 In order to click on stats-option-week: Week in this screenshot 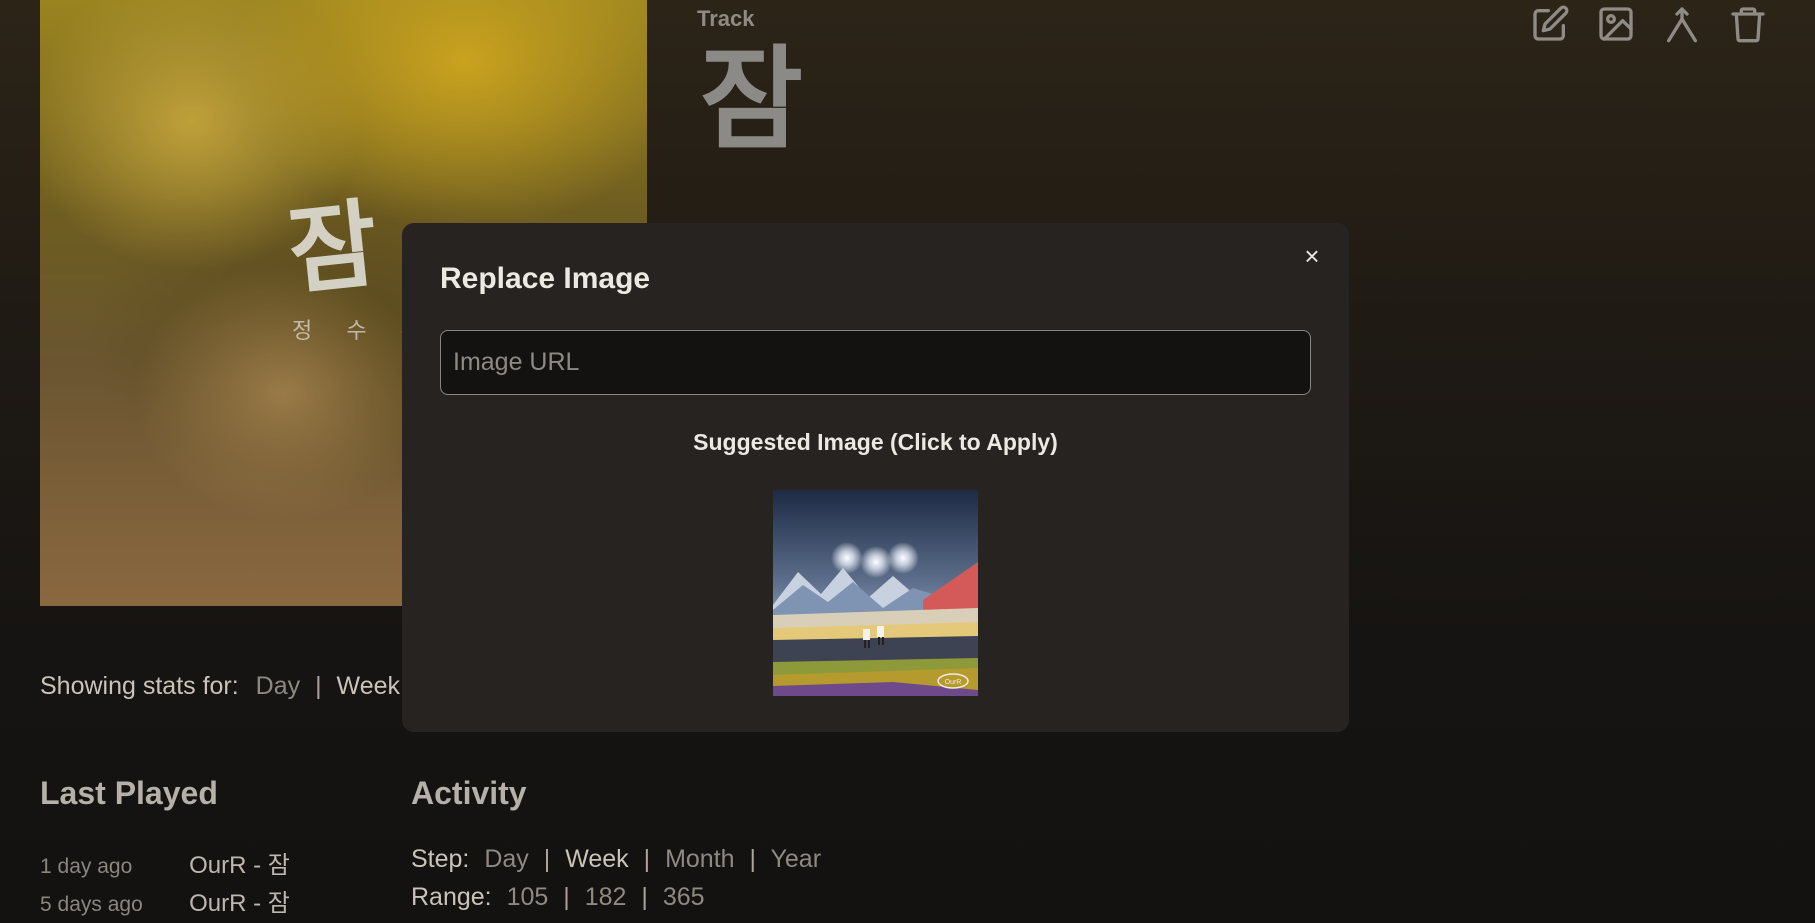, I will do `click(368, 686)`.